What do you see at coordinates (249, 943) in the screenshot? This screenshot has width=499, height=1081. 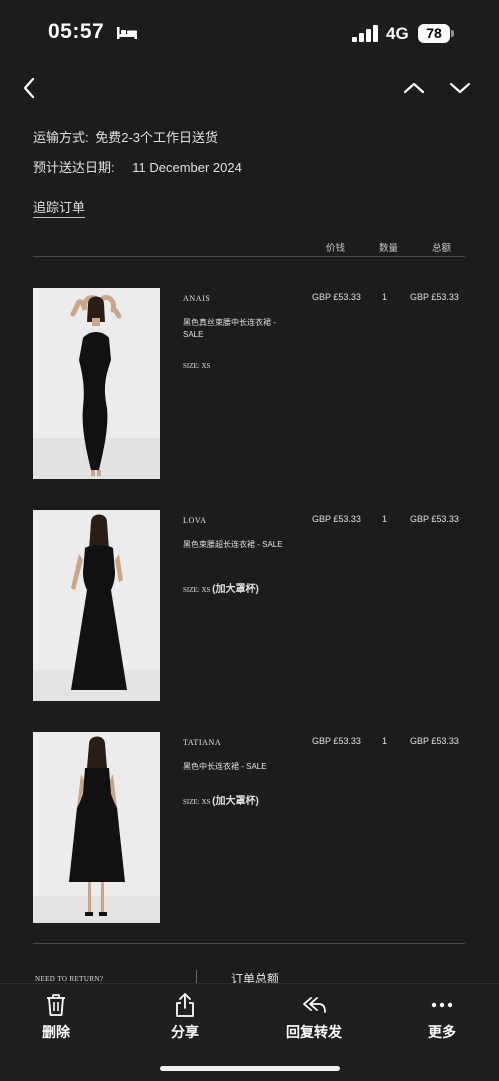 I see `products-divider` at bounding box center [249, 943].